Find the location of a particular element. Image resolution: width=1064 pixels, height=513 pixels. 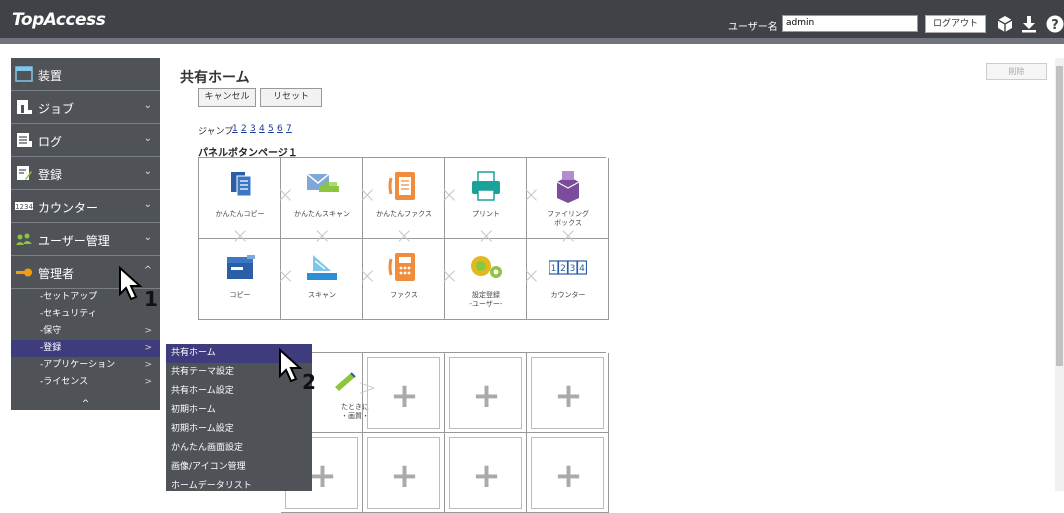

menu-label: ログ is located at coordinates (50, 142).